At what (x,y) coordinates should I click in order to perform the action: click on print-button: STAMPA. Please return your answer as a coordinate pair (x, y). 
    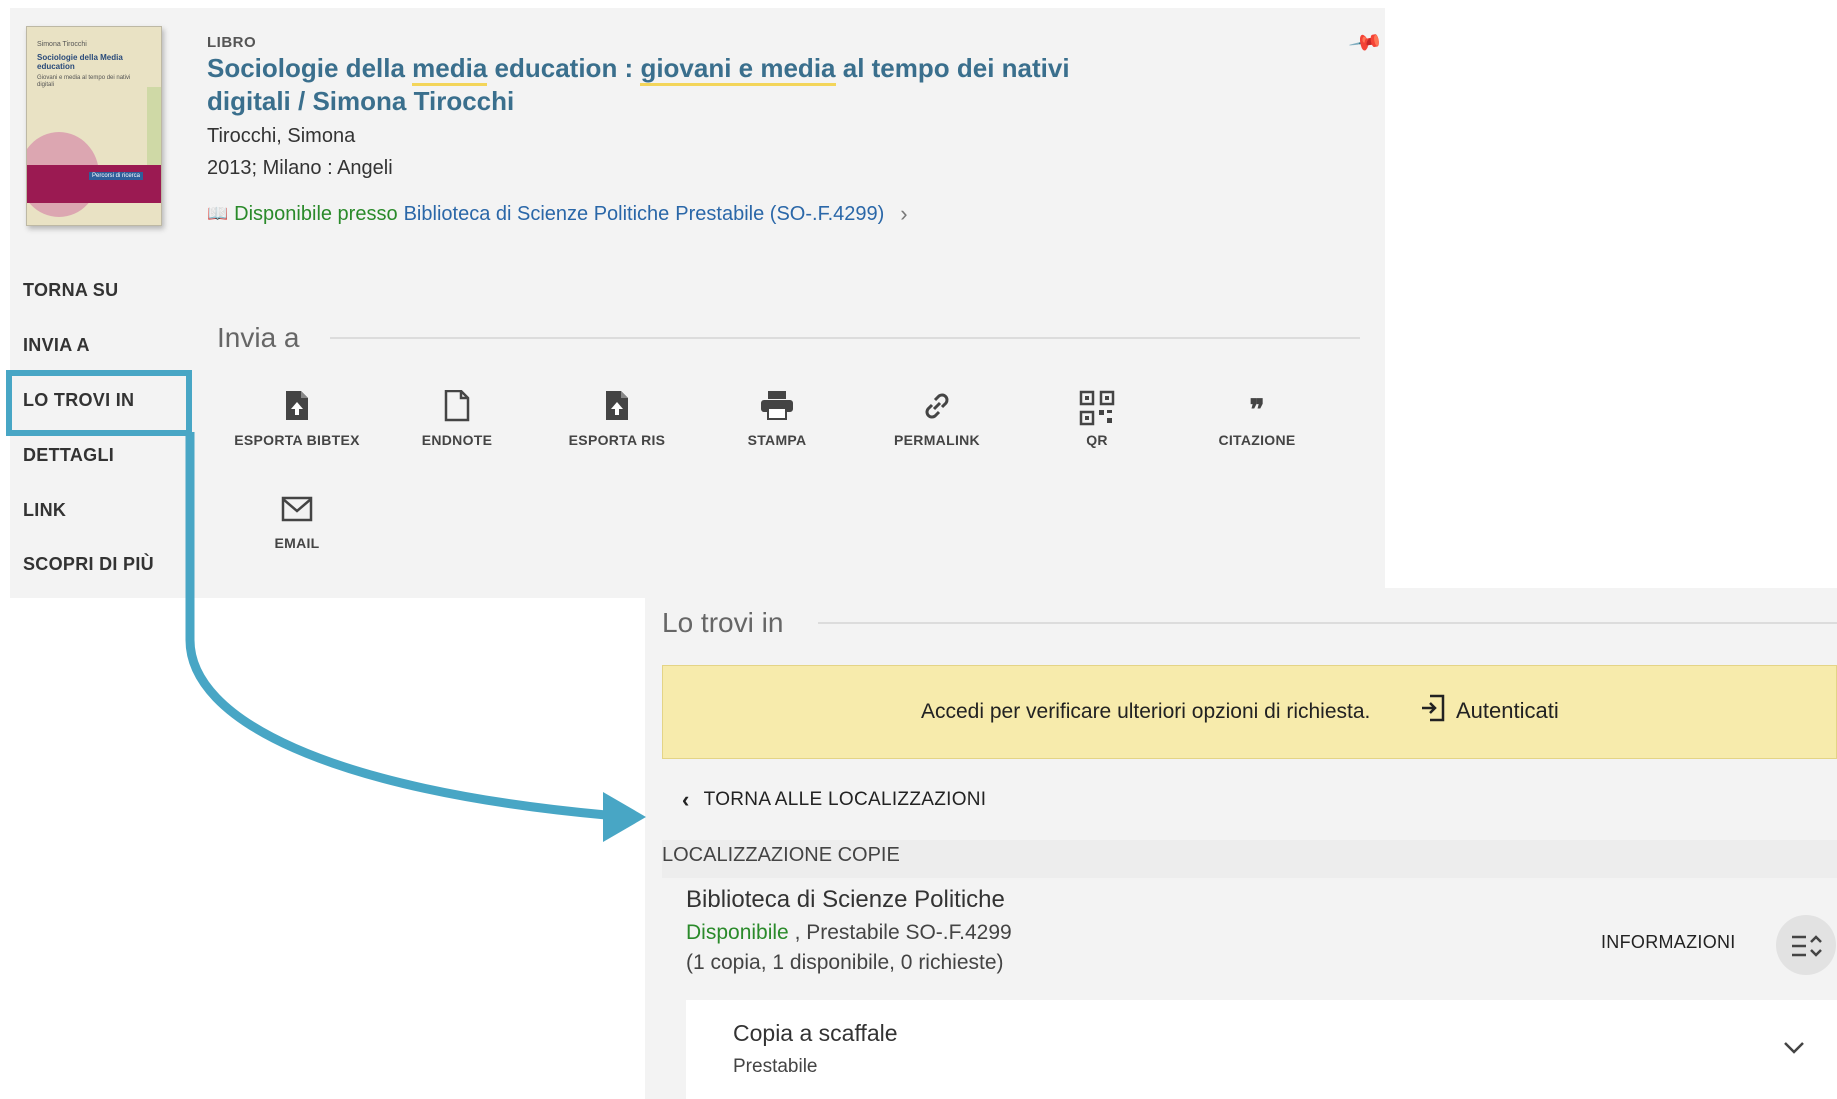
    Looking at the image, I should click on (777, 420).